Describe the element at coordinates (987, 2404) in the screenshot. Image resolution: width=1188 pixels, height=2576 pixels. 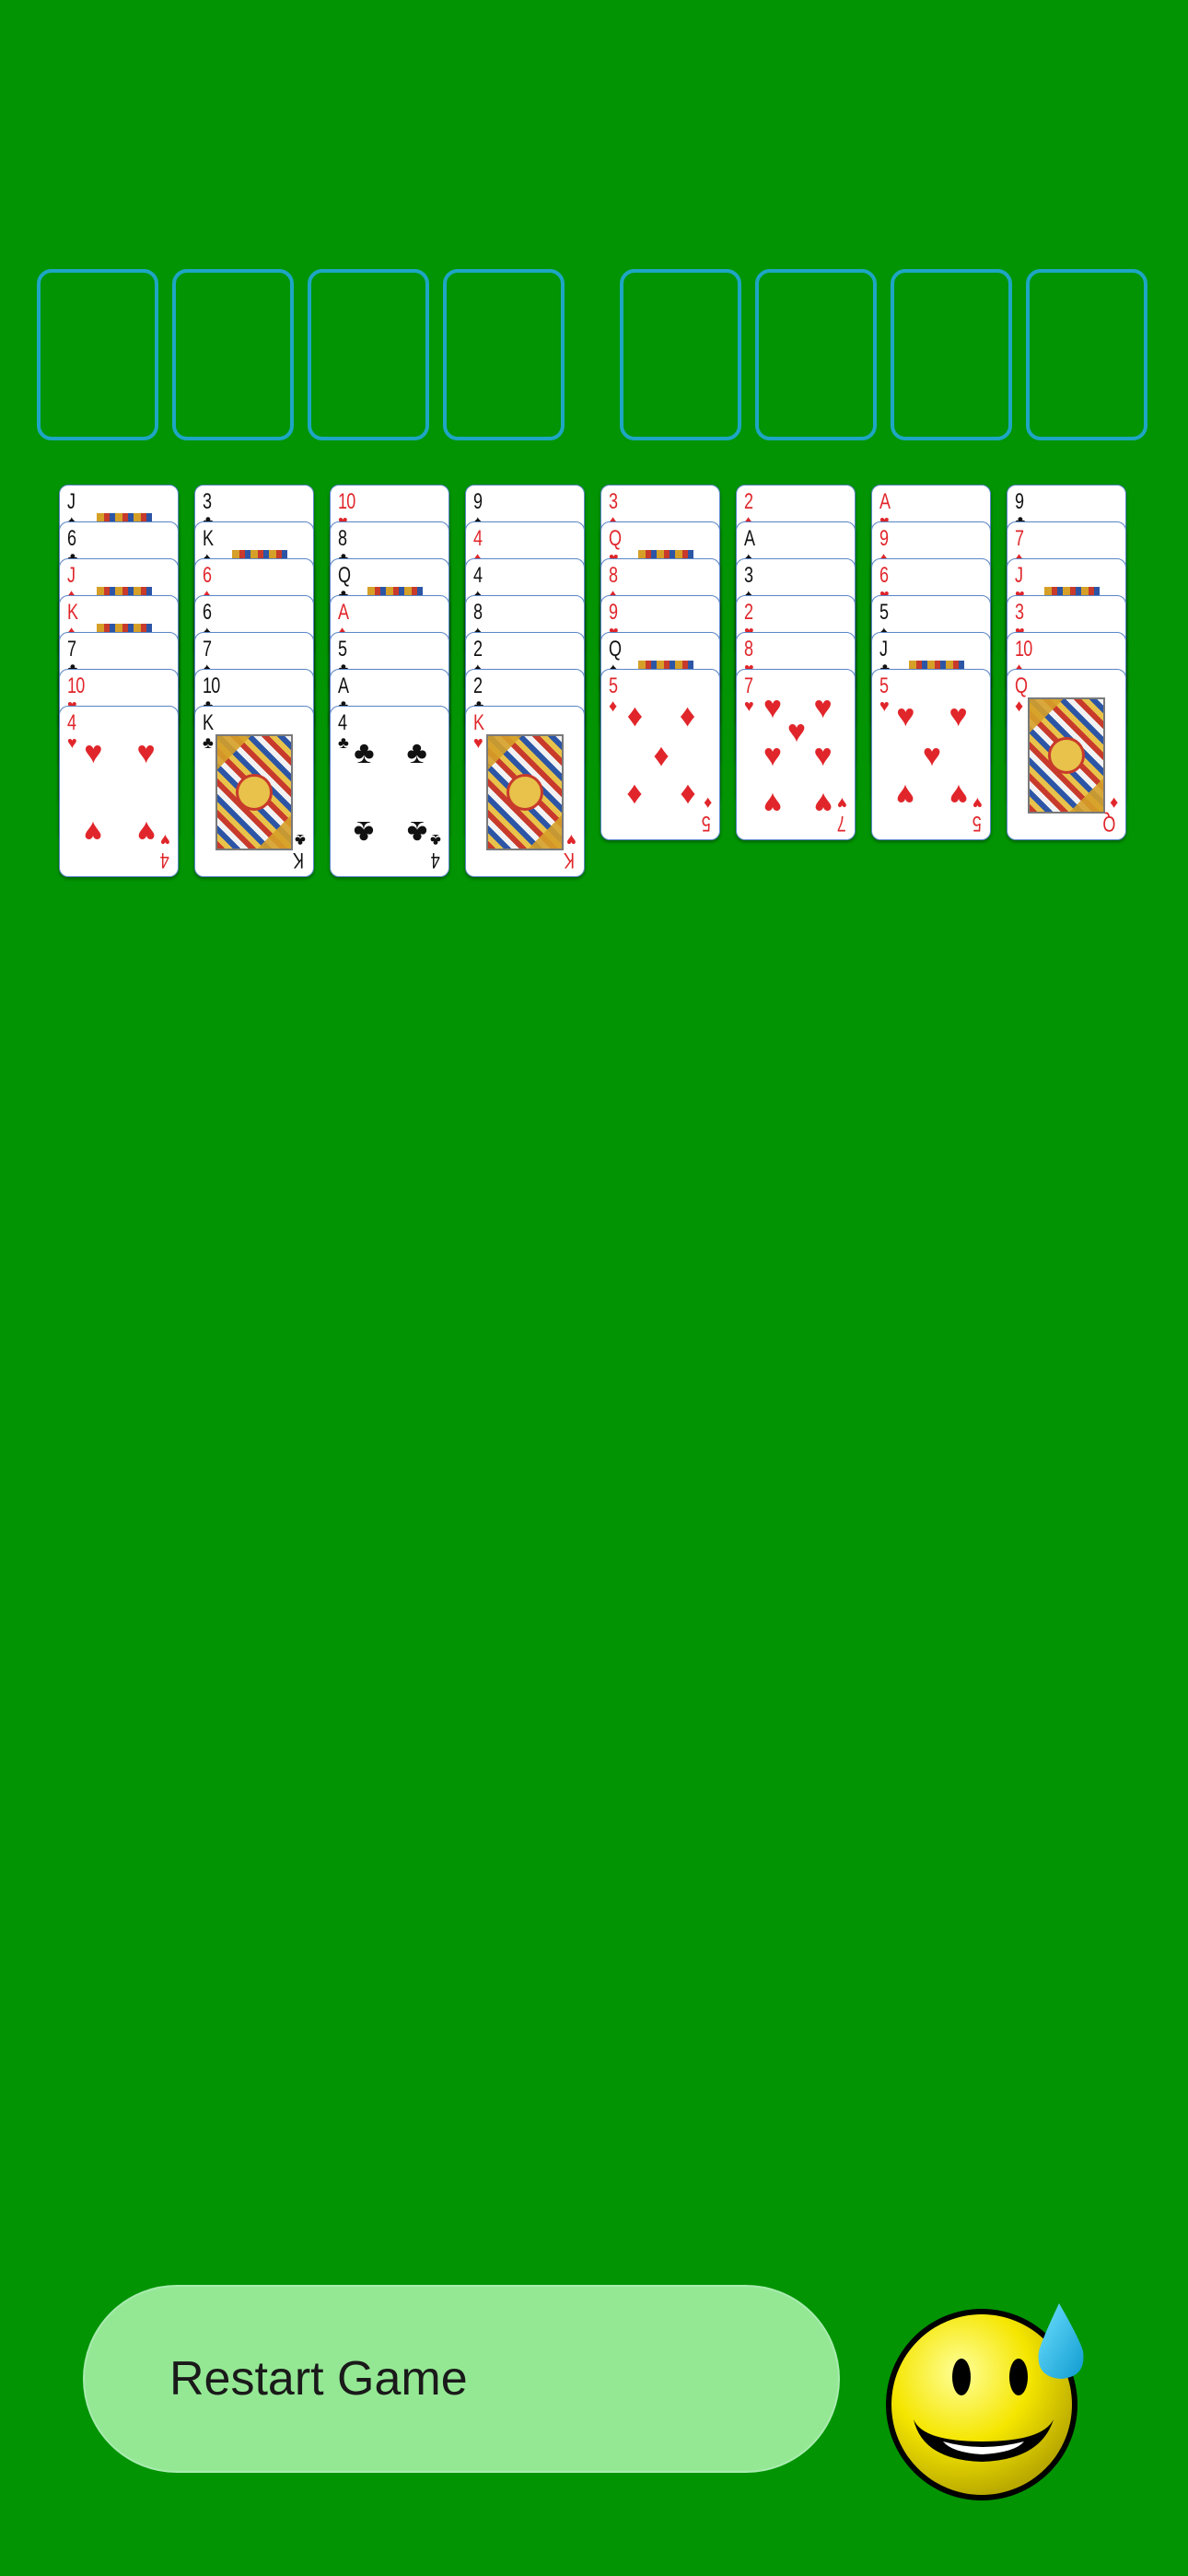
I see `nervous-sweat-smiley-icon` at that location.